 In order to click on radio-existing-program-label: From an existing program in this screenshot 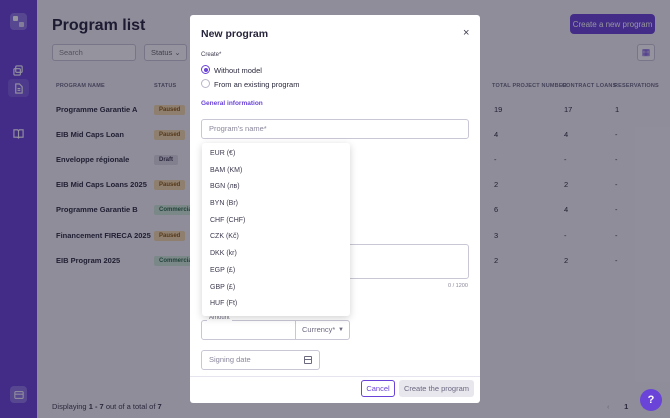, I will do `click(256, 84)`.